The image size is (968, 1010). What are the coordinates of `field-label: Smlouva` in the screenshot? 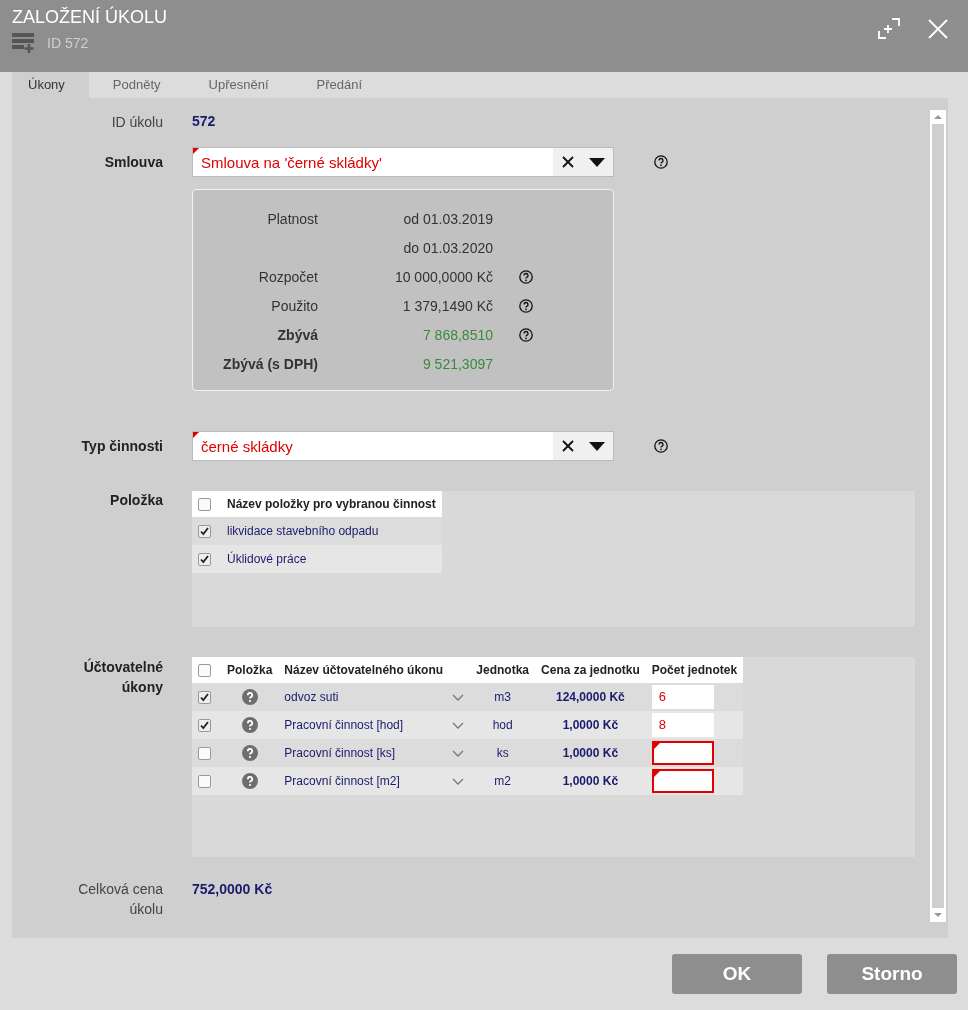 It's located at (133, 162).